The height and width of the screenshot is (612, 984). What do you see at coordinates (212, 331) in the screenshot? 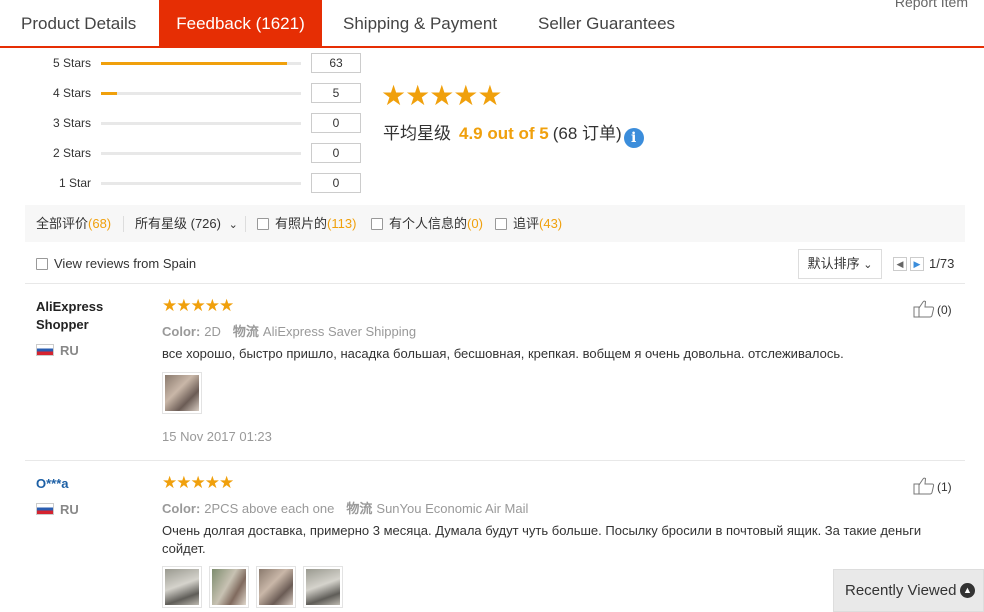
I see `color-value: 2D` at bounding box center [212, 331].